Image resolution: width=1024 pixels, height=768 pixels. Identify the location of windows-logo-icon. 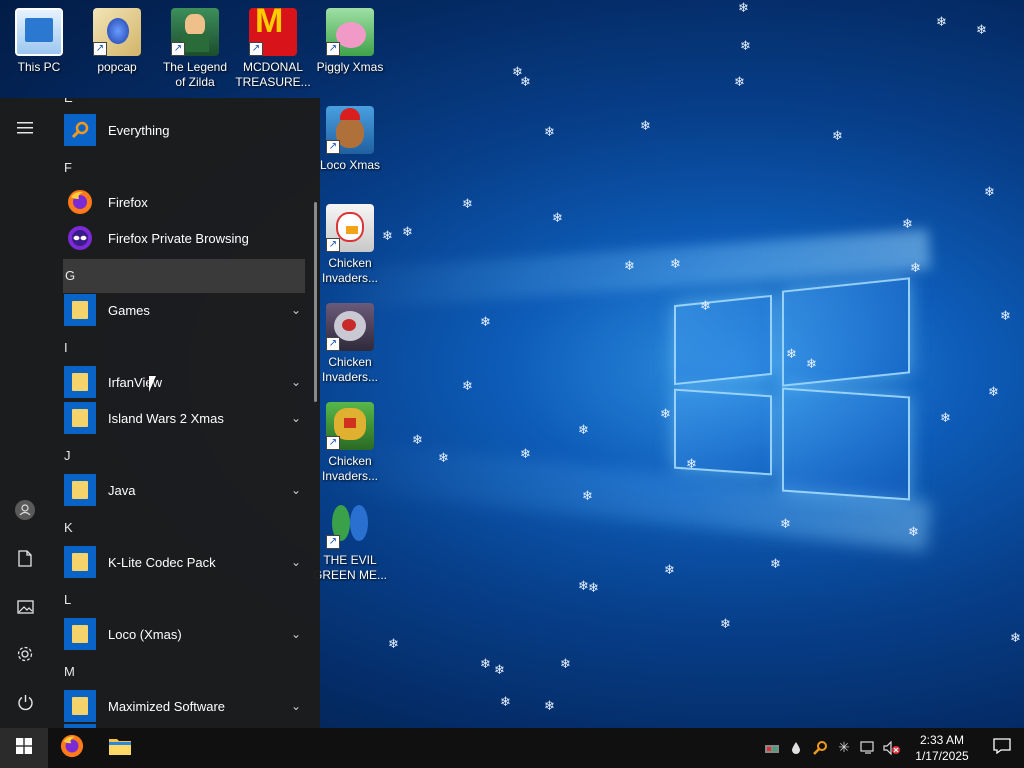
(24, 748).